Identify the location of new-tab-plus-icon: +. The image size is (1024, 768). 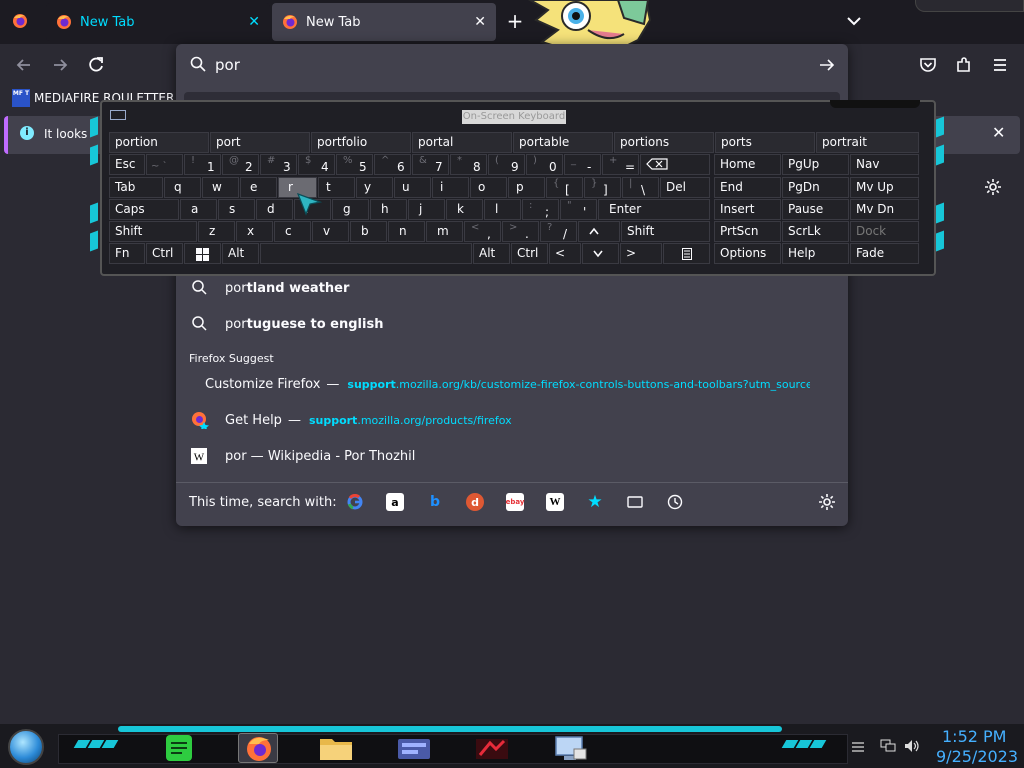
(515, 21).